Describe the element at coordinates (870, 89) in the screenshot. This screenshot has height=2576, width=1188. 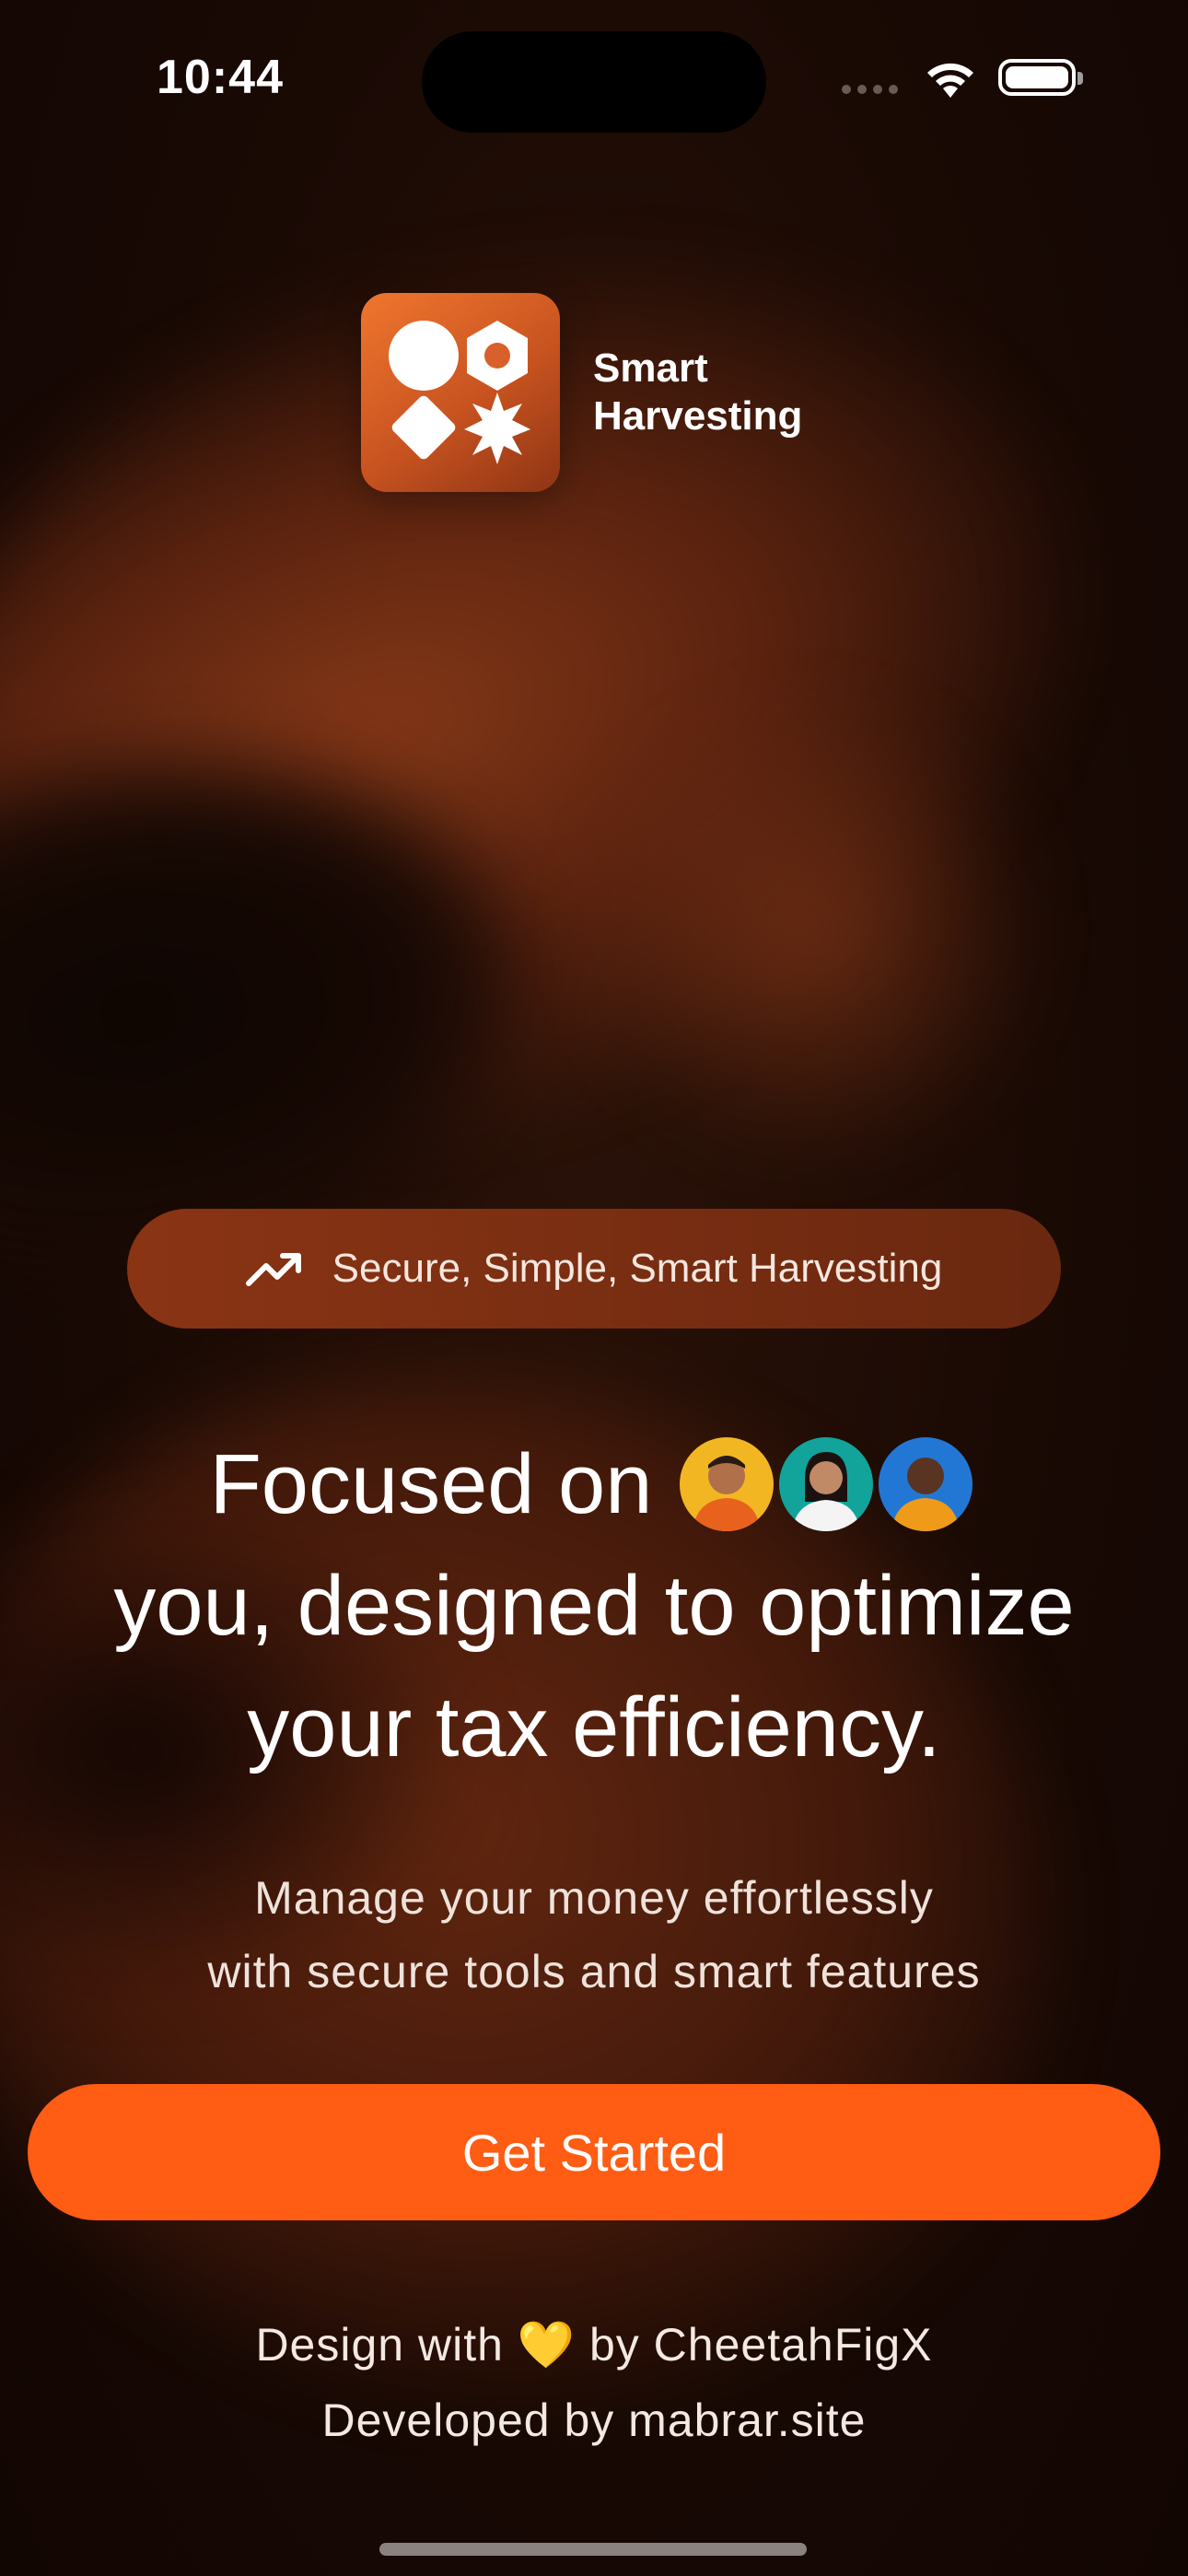
I see `cellular-signal-icon` at that location.